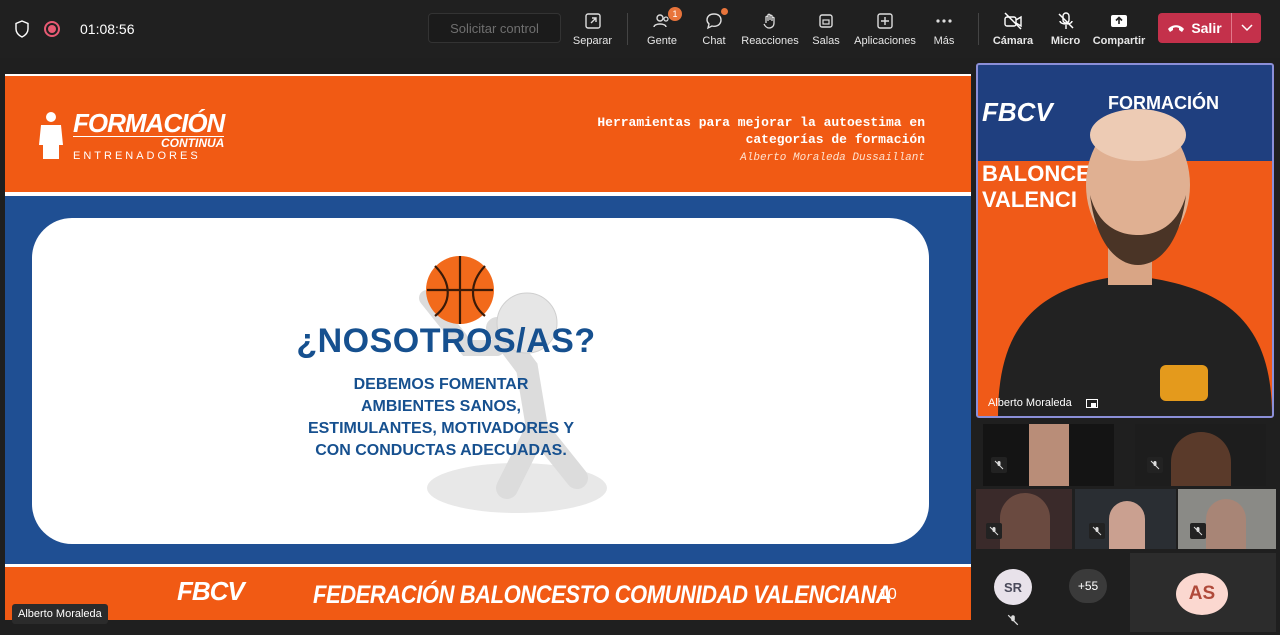 Image resolution: width=1280 pixels, height=635 pixels. What do you see at coordinates (441, 450) in the screenshot?
I see `slide-body-line: CON CONDUCTAS ADECUADAS.` at bounding box center [441, 450].